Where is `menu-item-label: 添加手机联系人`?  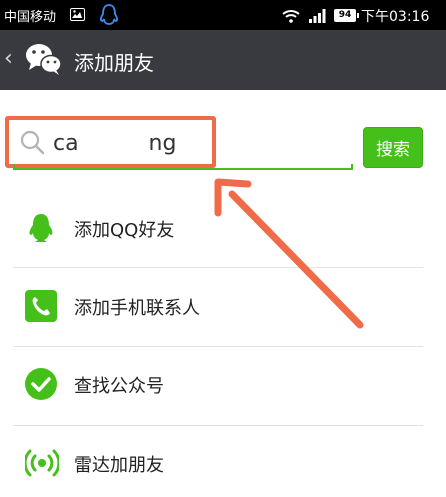 menu-item-label: 添加手机联系人 is located at coordinates (137, 308).